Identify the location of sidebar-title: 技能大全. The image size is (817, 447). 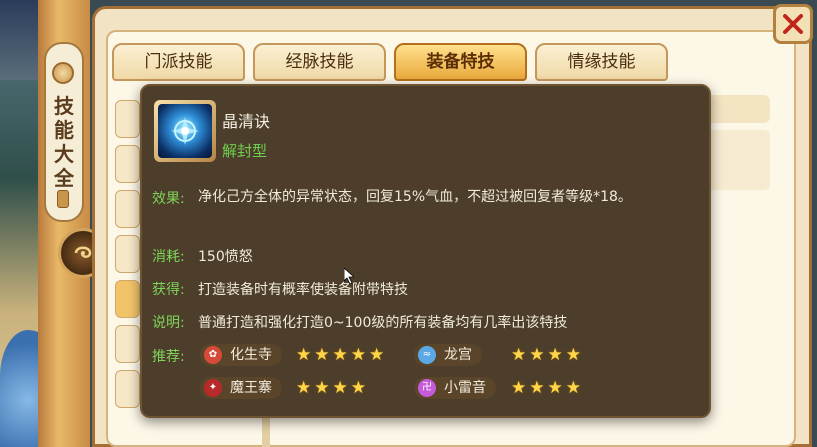
(64, 142).